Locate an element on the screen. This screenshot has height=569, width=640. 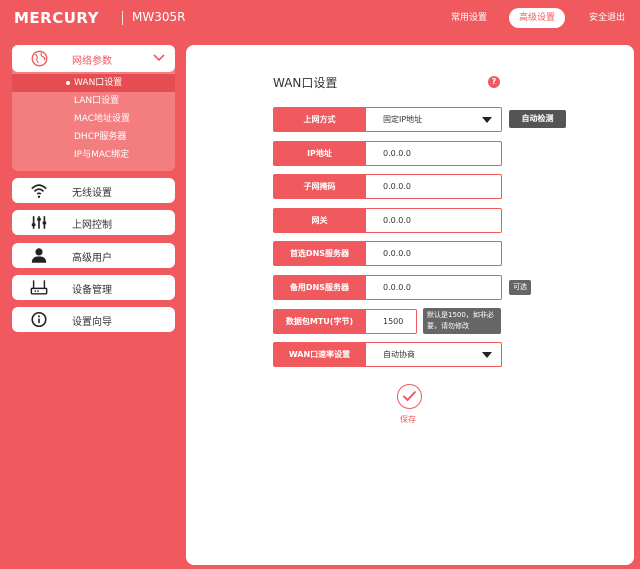
active-dot is located at coordinates (68, 83).